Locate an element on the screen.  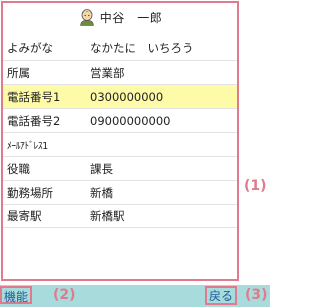
field-row-phone2: 電話番号2 09000000000 is located at coordinates (120, 120).